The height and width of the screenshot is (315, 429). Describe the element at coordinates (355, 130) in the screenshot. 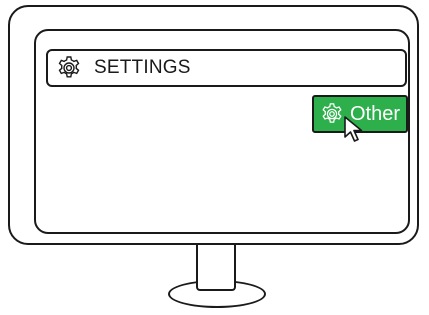

I see `arrow-cursor-icon` at that location.